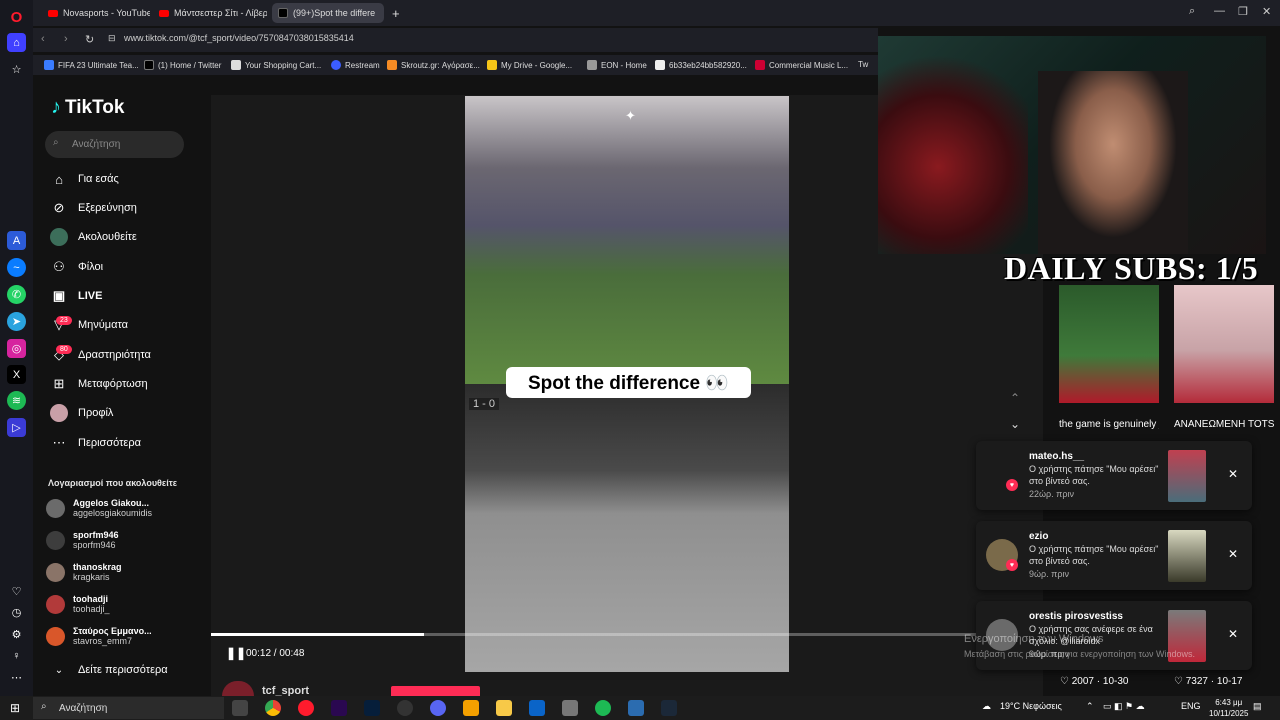 The height and width of the screenshot is (720, 1280). Describe the element at coordinates (504, 708) in the screenshot. I see `file-explorer-icon` at that location.